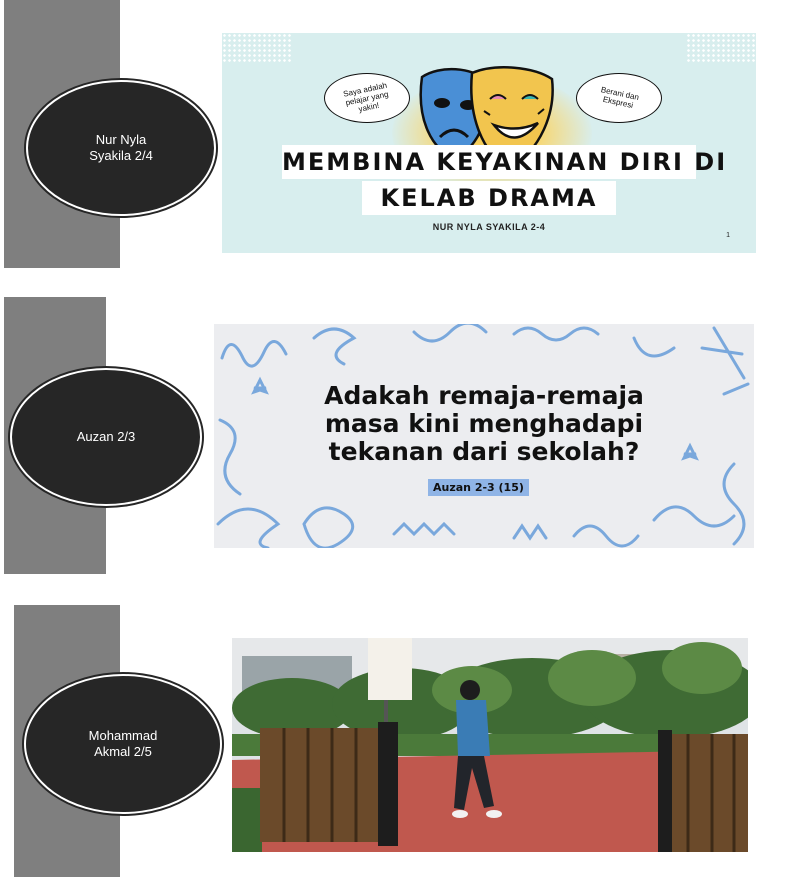  Describe the element at coordinates (503, 162) in the screenshot. I see `slide-title-line-1: MEMBINA KEYAKINAN DIRI DI` at that location.